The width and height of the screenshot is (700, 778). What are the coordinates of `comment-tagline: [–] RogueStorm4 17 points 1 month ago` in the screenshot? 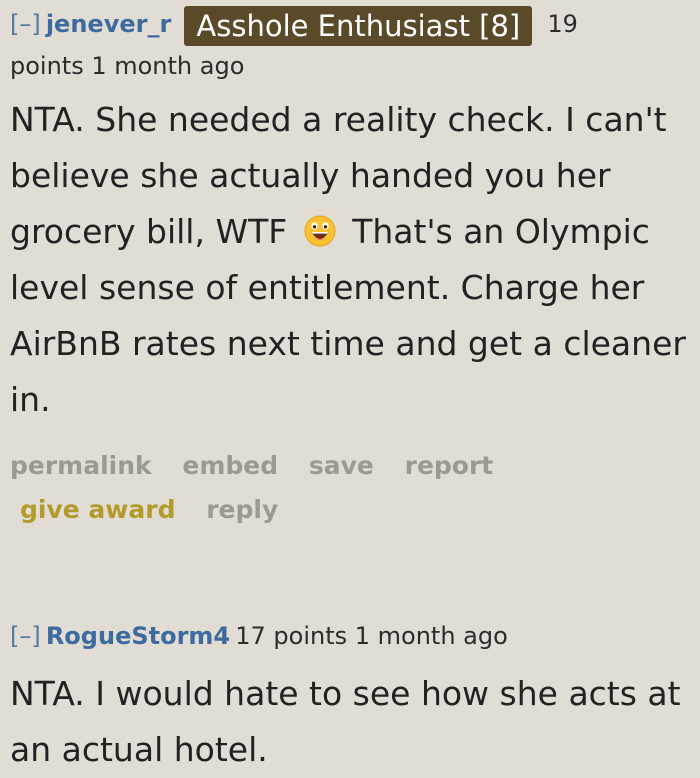 It's located at (350, 637).